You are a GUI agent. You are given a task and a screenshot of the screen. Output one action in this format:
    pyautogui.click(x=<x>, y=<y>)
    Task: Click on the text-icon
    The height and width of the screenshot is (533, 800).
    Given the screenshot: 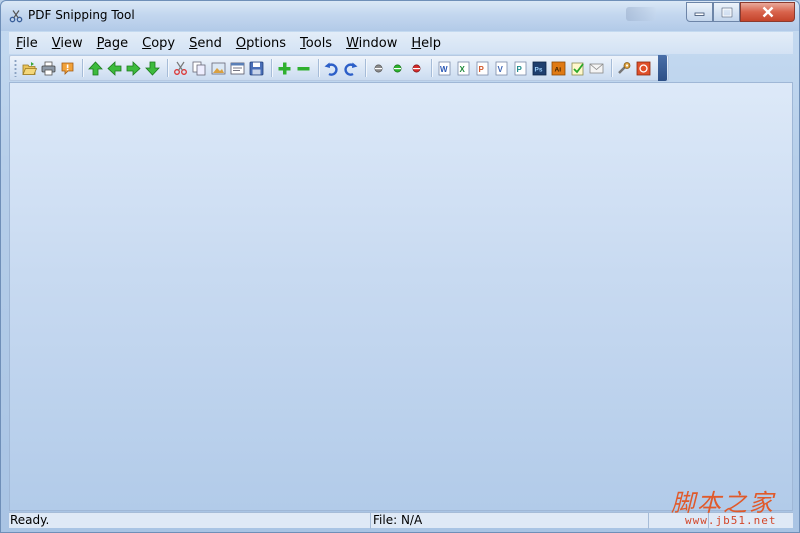 What is the action you would take?
    pyautogui.click(x=237, y=68)
    